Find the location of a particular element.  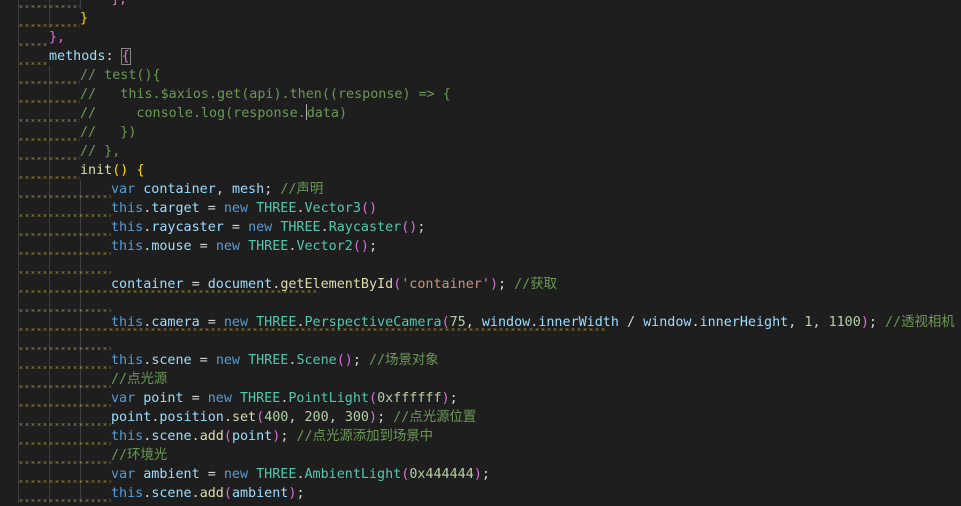

code-token: //点光源 is located at coordinates (139, 379).